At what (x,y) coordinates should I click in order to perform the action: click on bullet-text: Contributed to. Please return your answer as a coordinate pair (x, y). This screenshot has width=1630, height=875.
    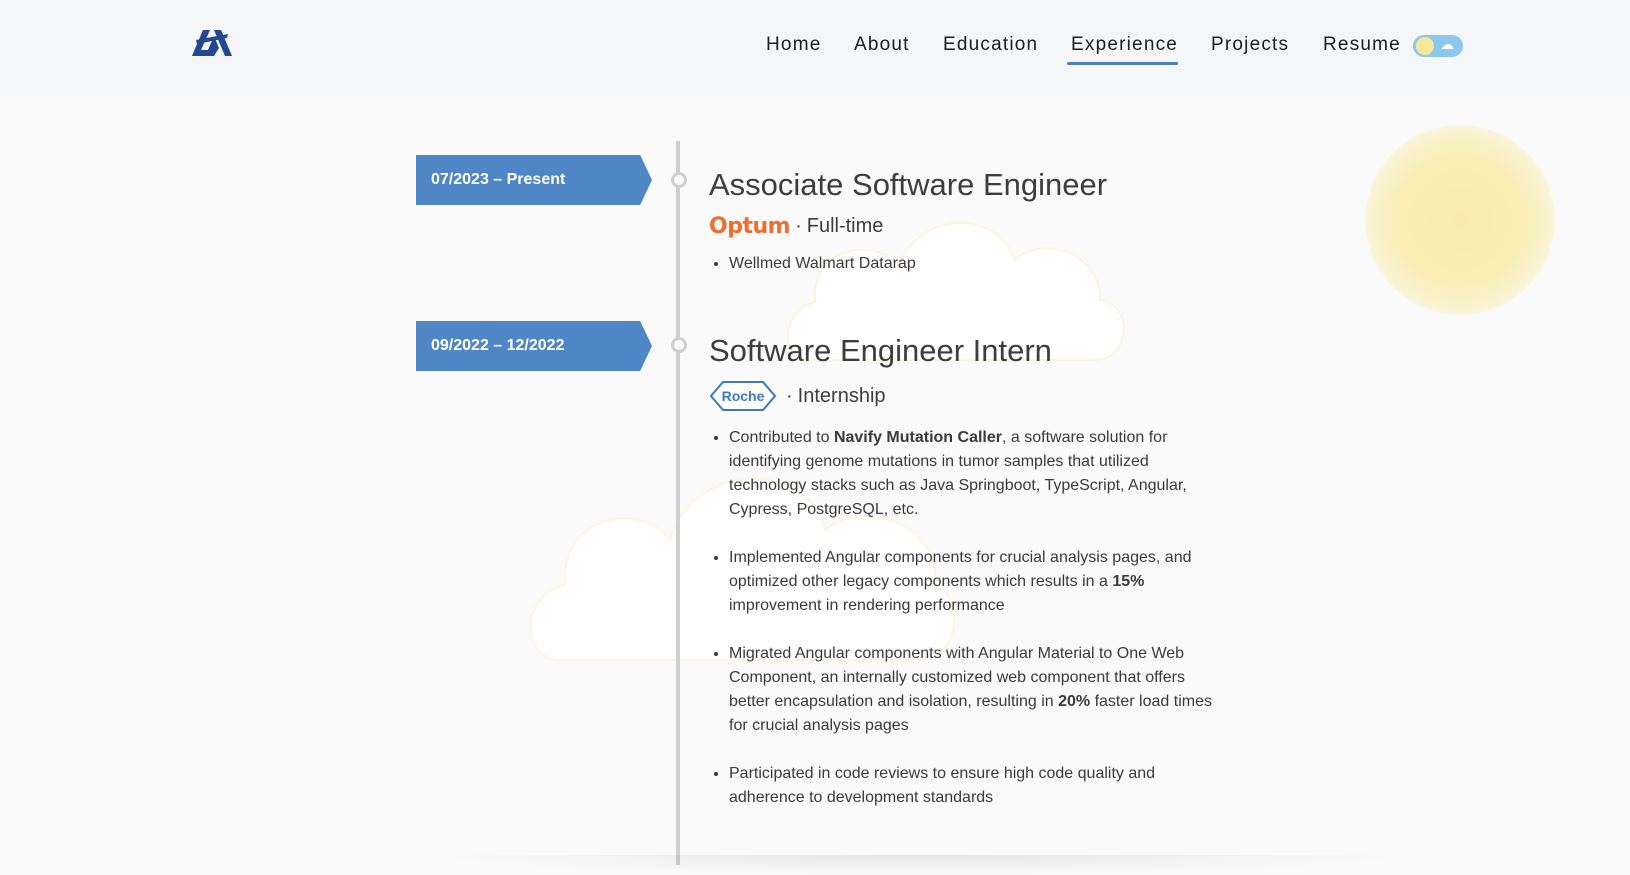
    Looking at the image, I should click on (781, 437).